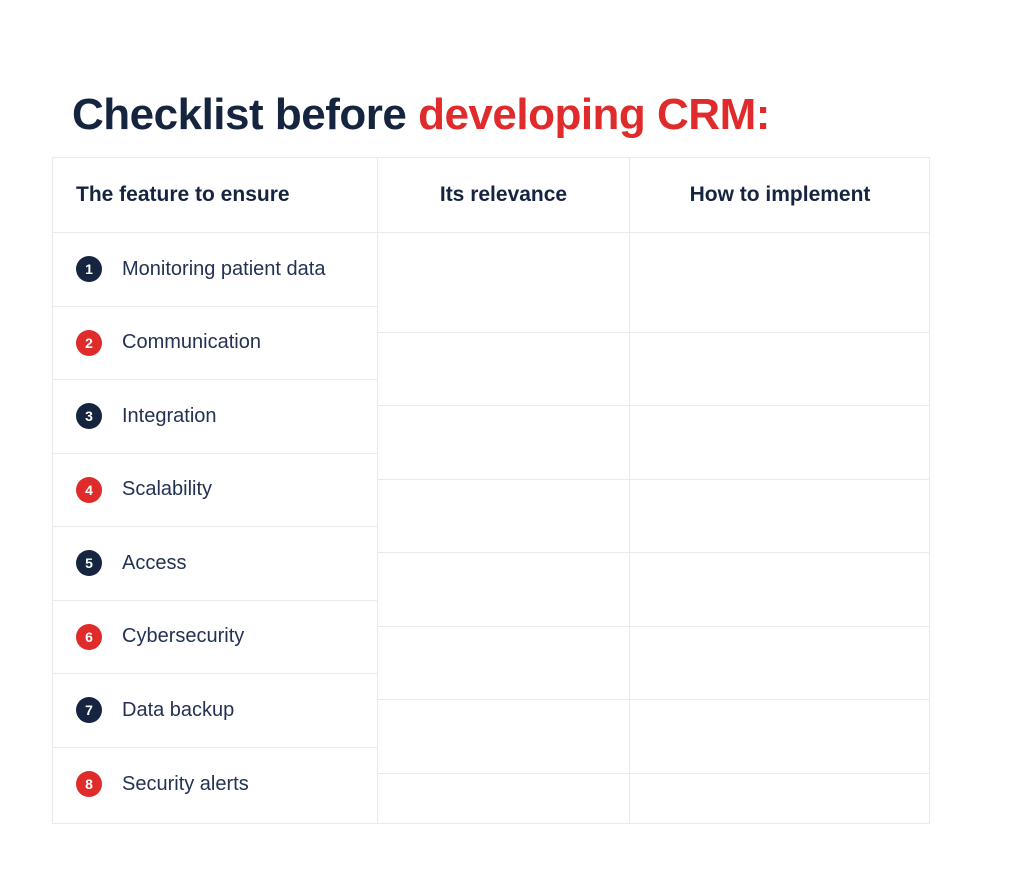 The height and width of the screenshot is (886, 1024). I want to click on table-row: 2 Communication, so click(214, 343).